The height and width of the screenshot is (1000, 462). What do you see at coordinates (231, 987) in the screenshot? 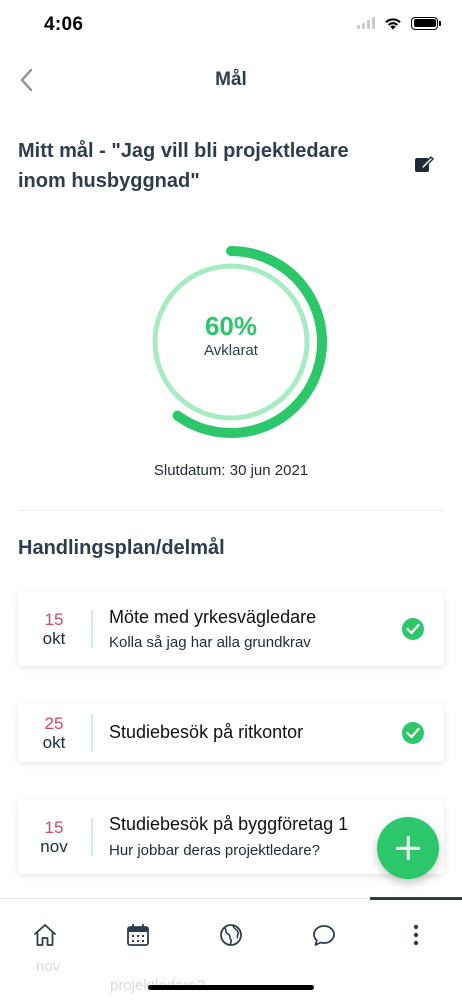
I see `home-indicator` at bounding box center [231, 987].